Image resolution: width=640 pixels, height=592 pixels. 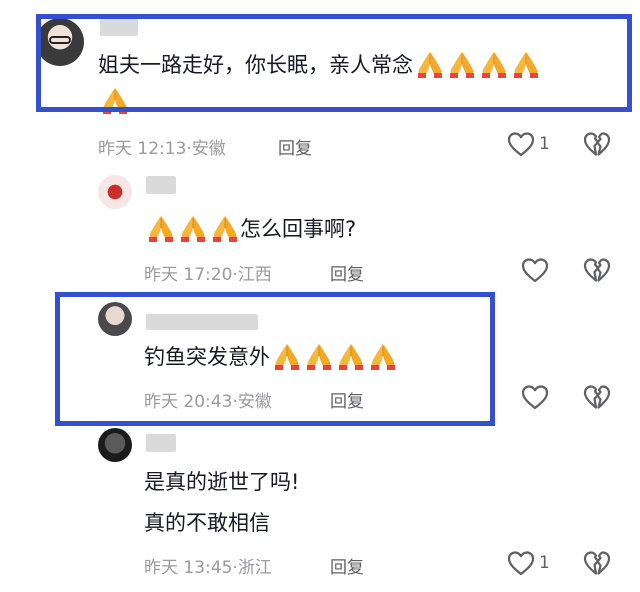 What do you see at coordinates (142, 149) in the screenshot?
I see `comment-time: 昨天 12:13` at bounding box center [142, 149].